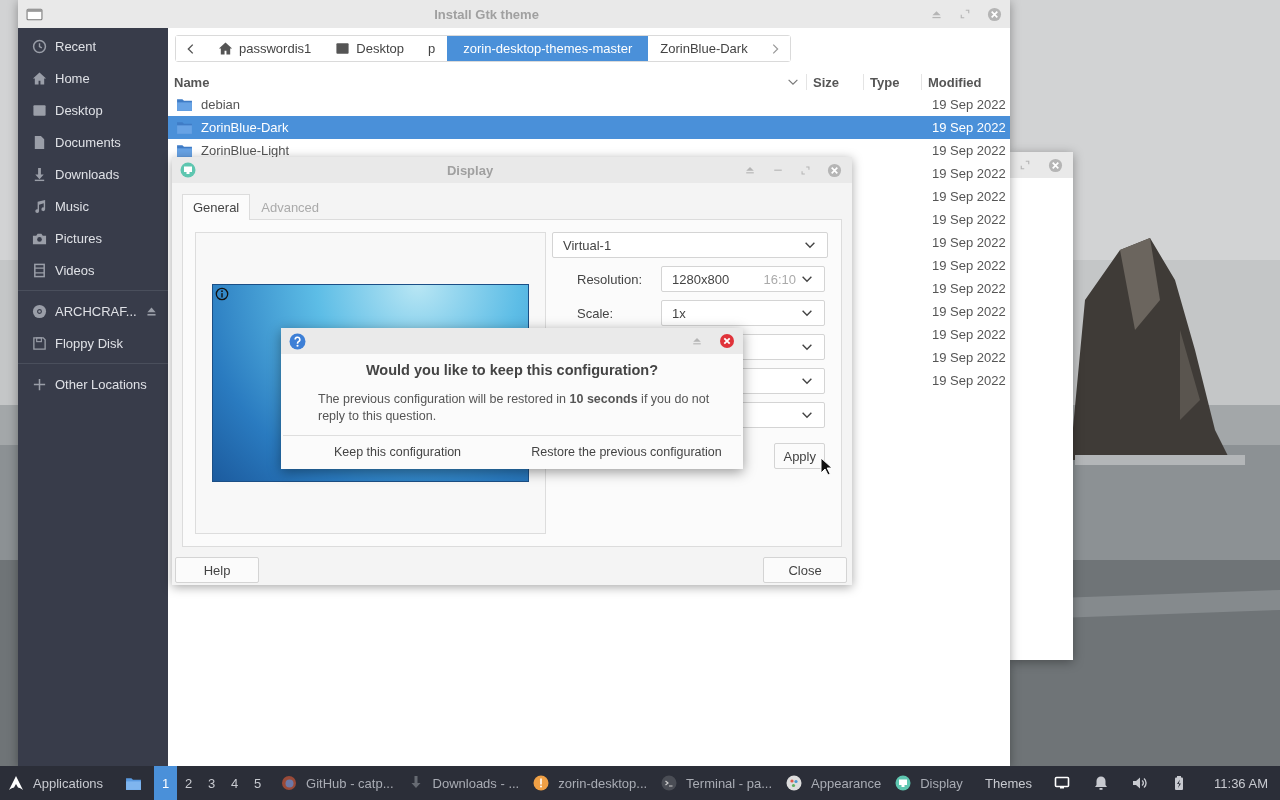  I want to click on window-title: Install Gtk theme, so click(486, 14).